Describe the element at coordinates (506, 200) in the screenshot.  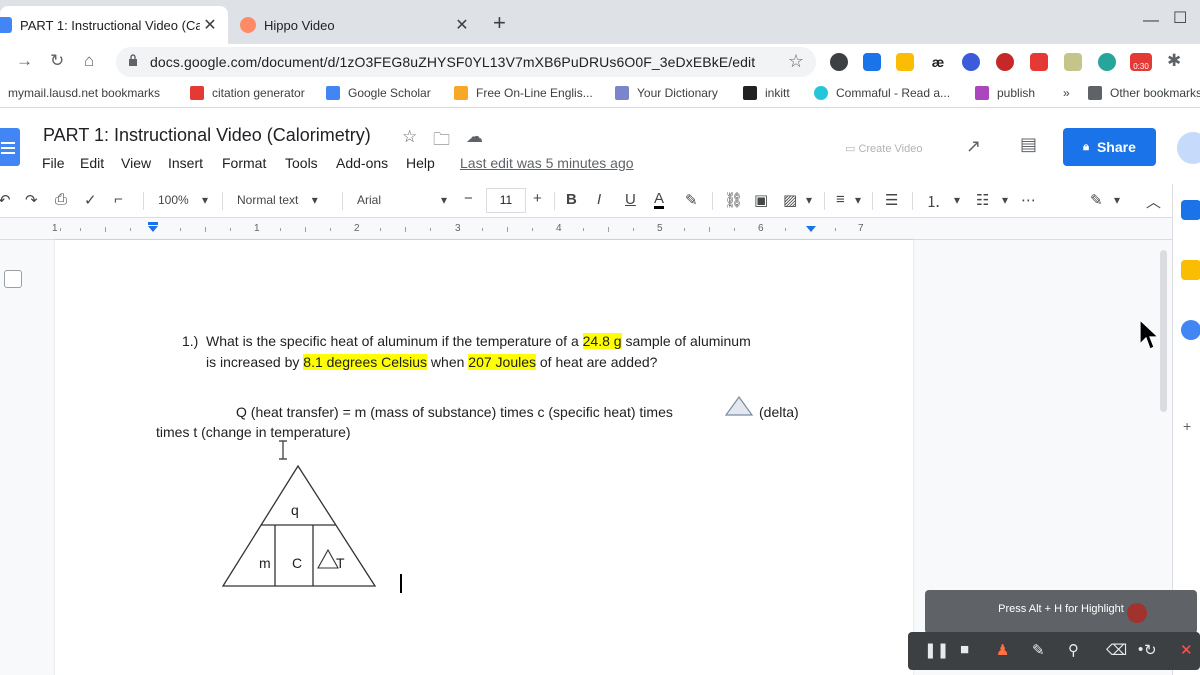
I see `font-size-input: 11` at that location.